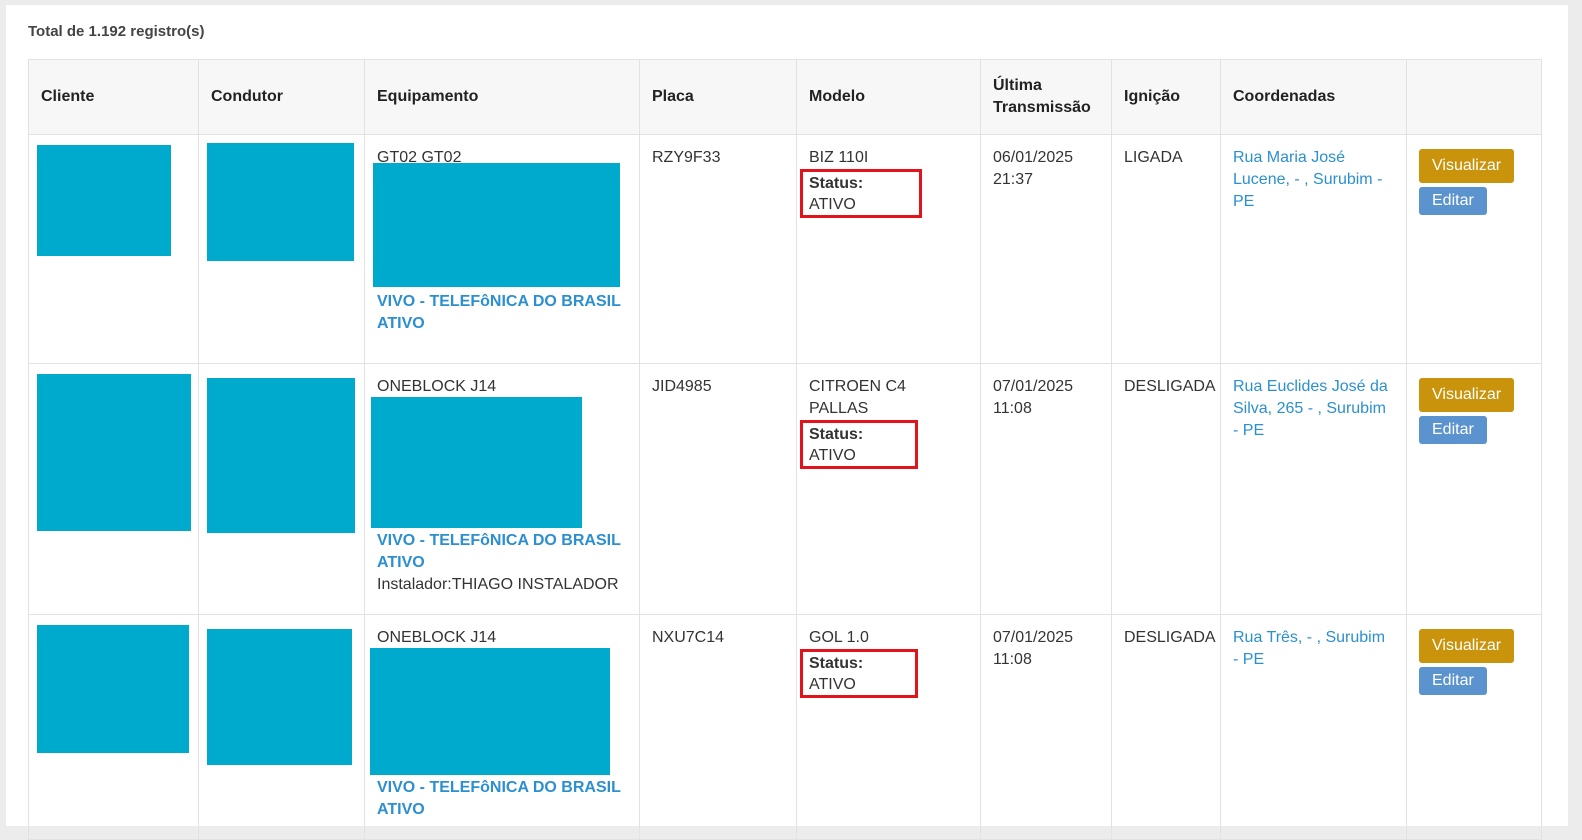  Describe the element at coordinates (888, 727) in the screenshot. I see `cell-modelo: GOL 1.0 Status: ATIVO` at that location.